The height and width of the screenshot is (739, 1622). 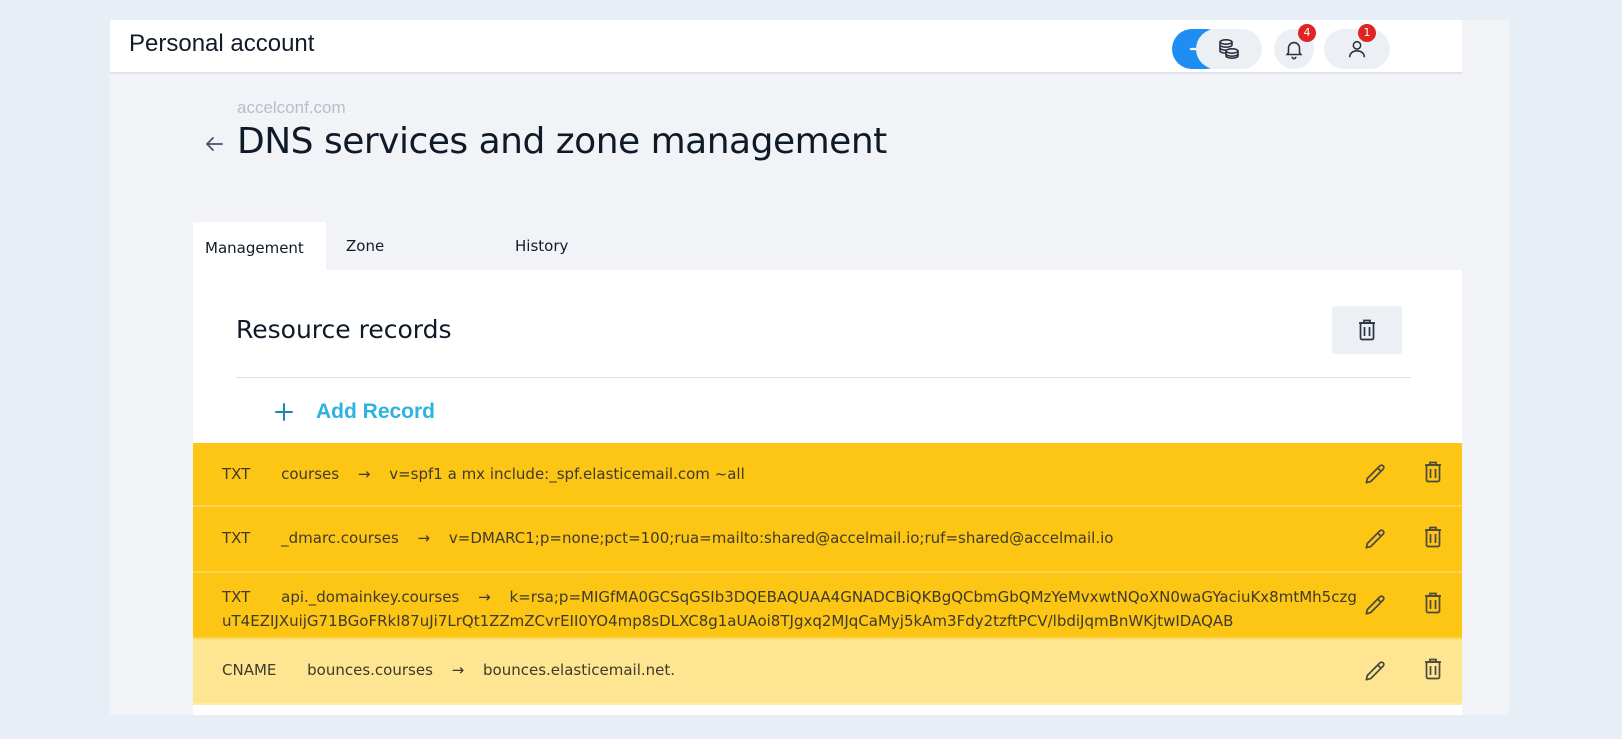 What do you see at coordinates (579, 670) in the screenshot?
I see `record-value: bounces.elasticemail.net.` at bounding box center [579, 670].